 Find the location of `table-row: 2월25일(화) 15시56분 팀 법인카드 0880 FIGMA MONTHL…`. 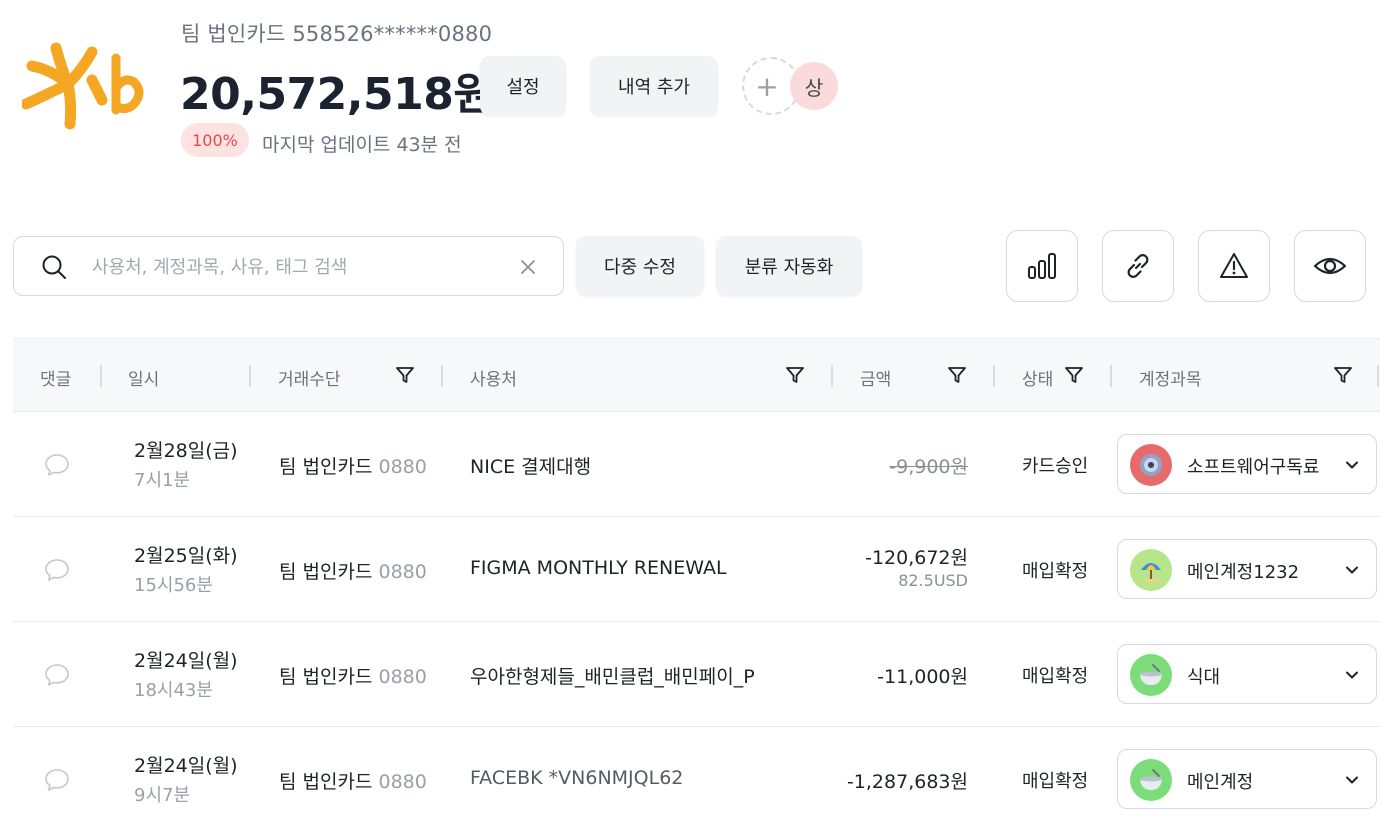

table-row: 2월25일(화) 15시56분 팀 법인카드 0880 FIGMA MONTHL… is located at coordinates (696, 569).